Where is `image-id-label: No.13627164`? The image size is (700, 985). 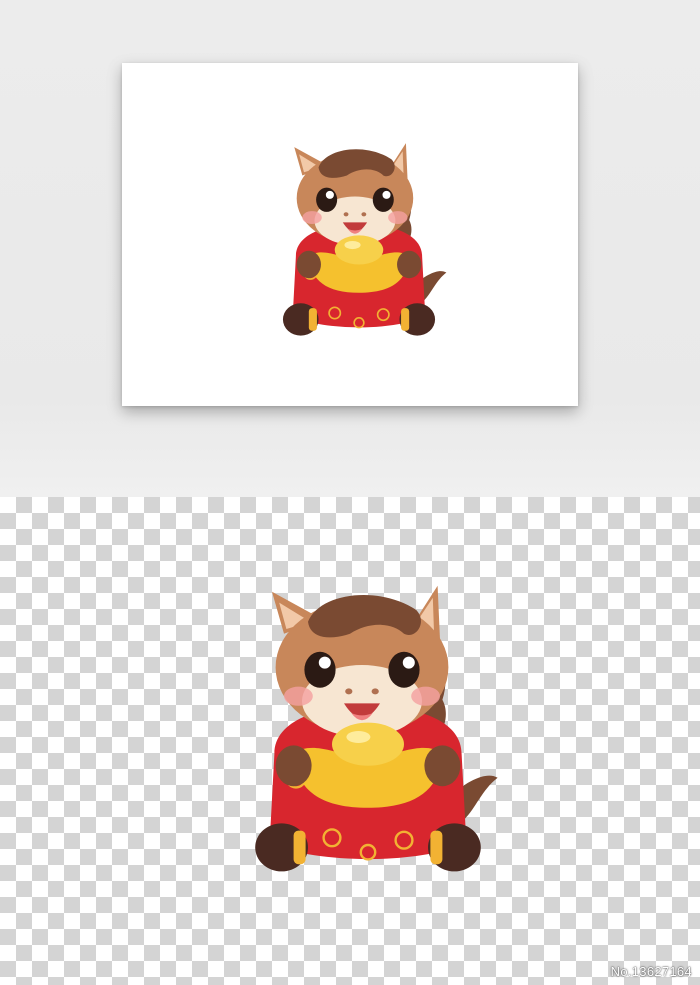
image-id-label: No.13627164 is located at coordinates (651, 971).